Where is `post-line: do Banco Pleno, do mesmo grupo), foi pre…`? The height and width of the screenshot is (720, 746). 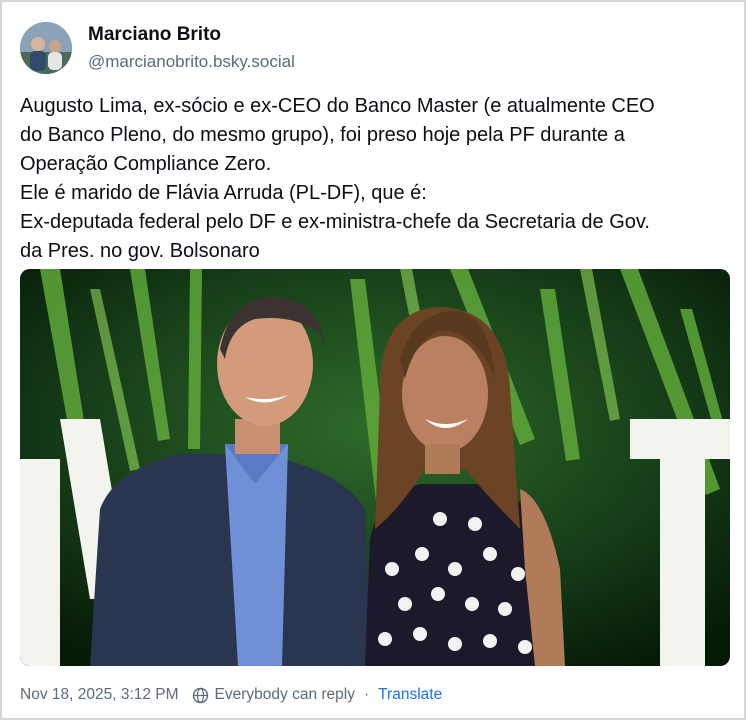
post-line: do Banco Pleno, do mesmo grupo), foi pre… is located at coordinates (322, 135).